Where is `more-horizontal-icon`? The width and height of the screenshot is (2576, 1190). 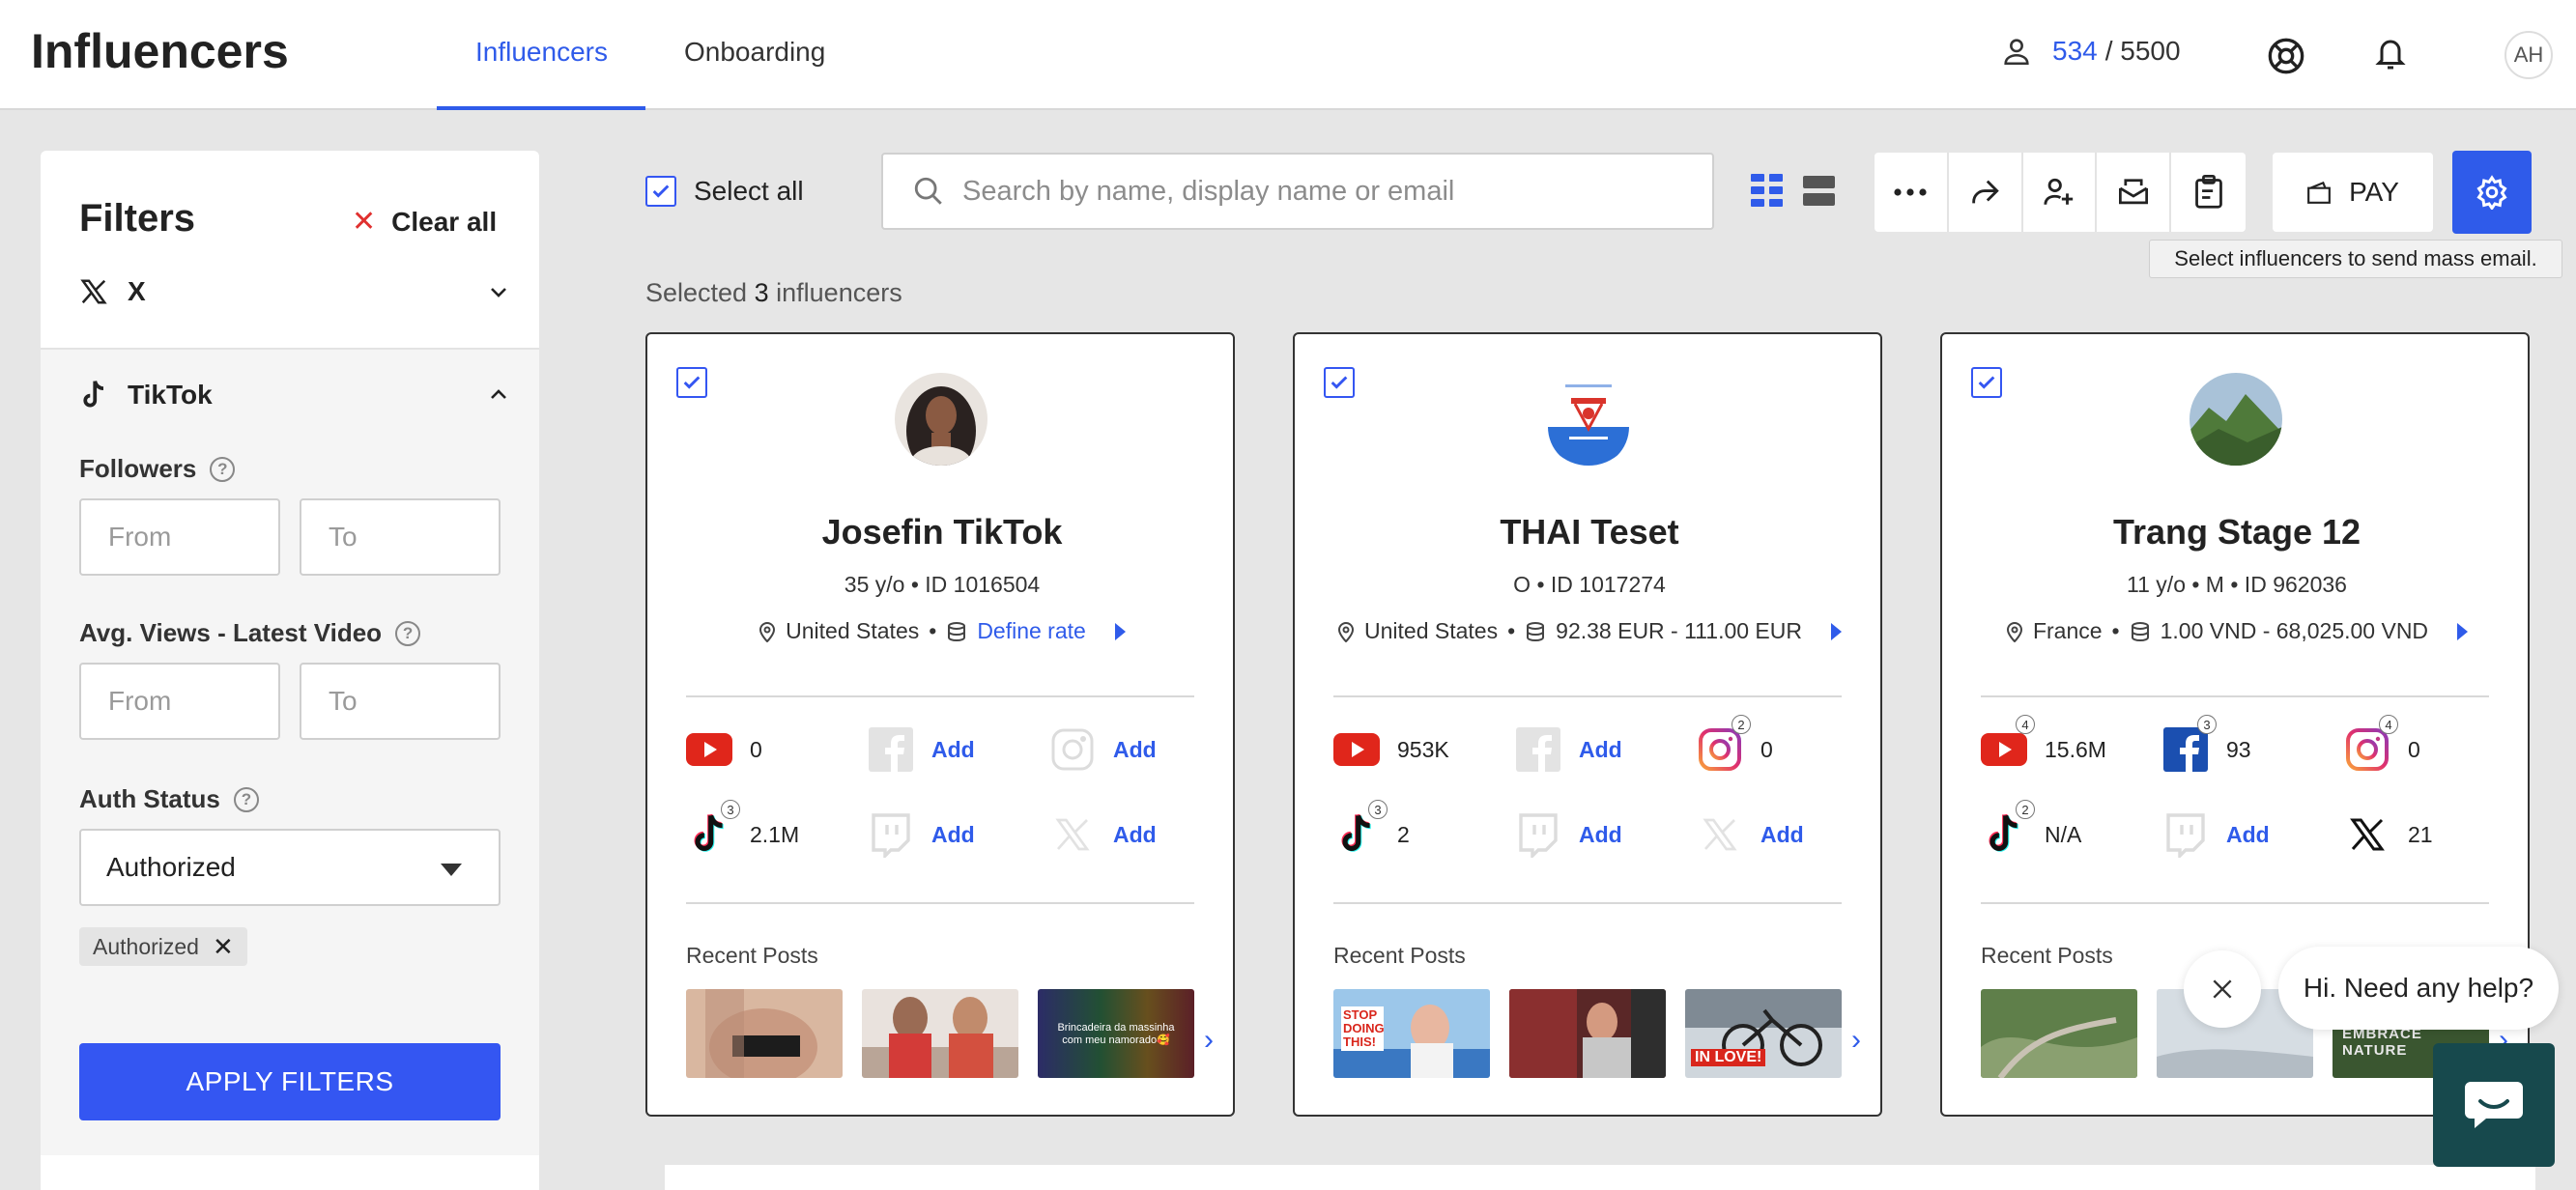
more-horizontal-icon is located at coordinates (1911, 192).